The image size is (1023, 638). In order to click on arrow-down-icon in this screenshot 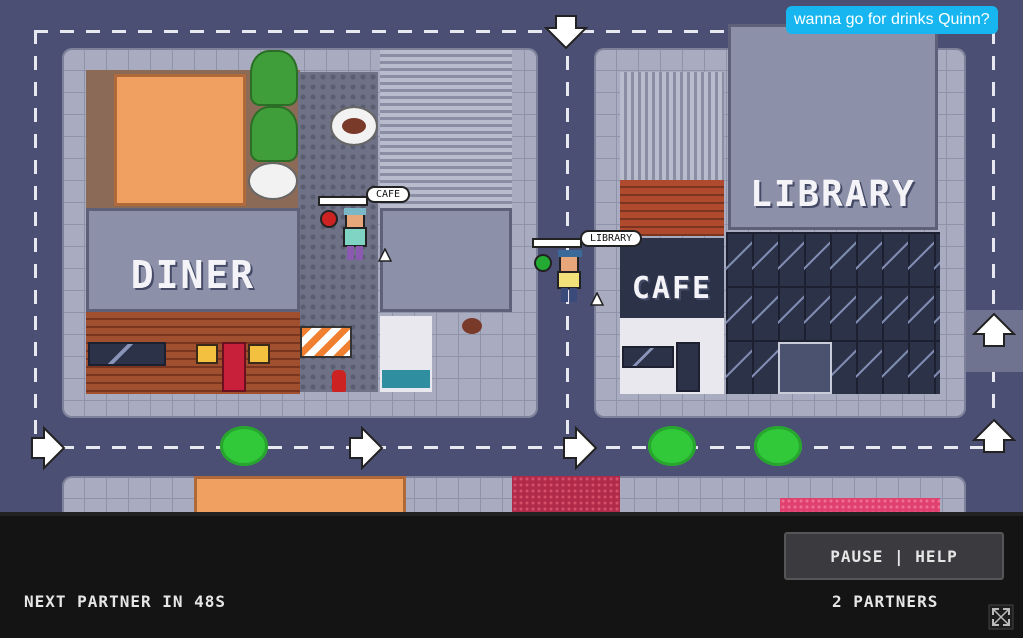, I will do `click(566, 32)`.